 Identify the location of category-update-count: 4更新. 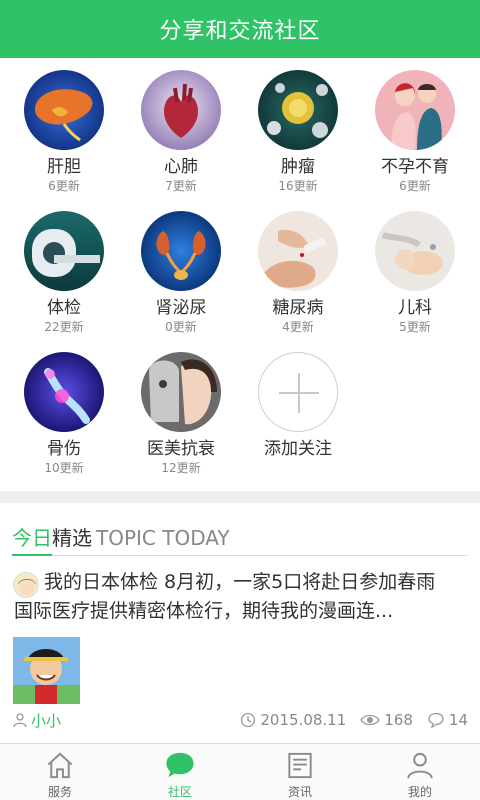
(298, 327).